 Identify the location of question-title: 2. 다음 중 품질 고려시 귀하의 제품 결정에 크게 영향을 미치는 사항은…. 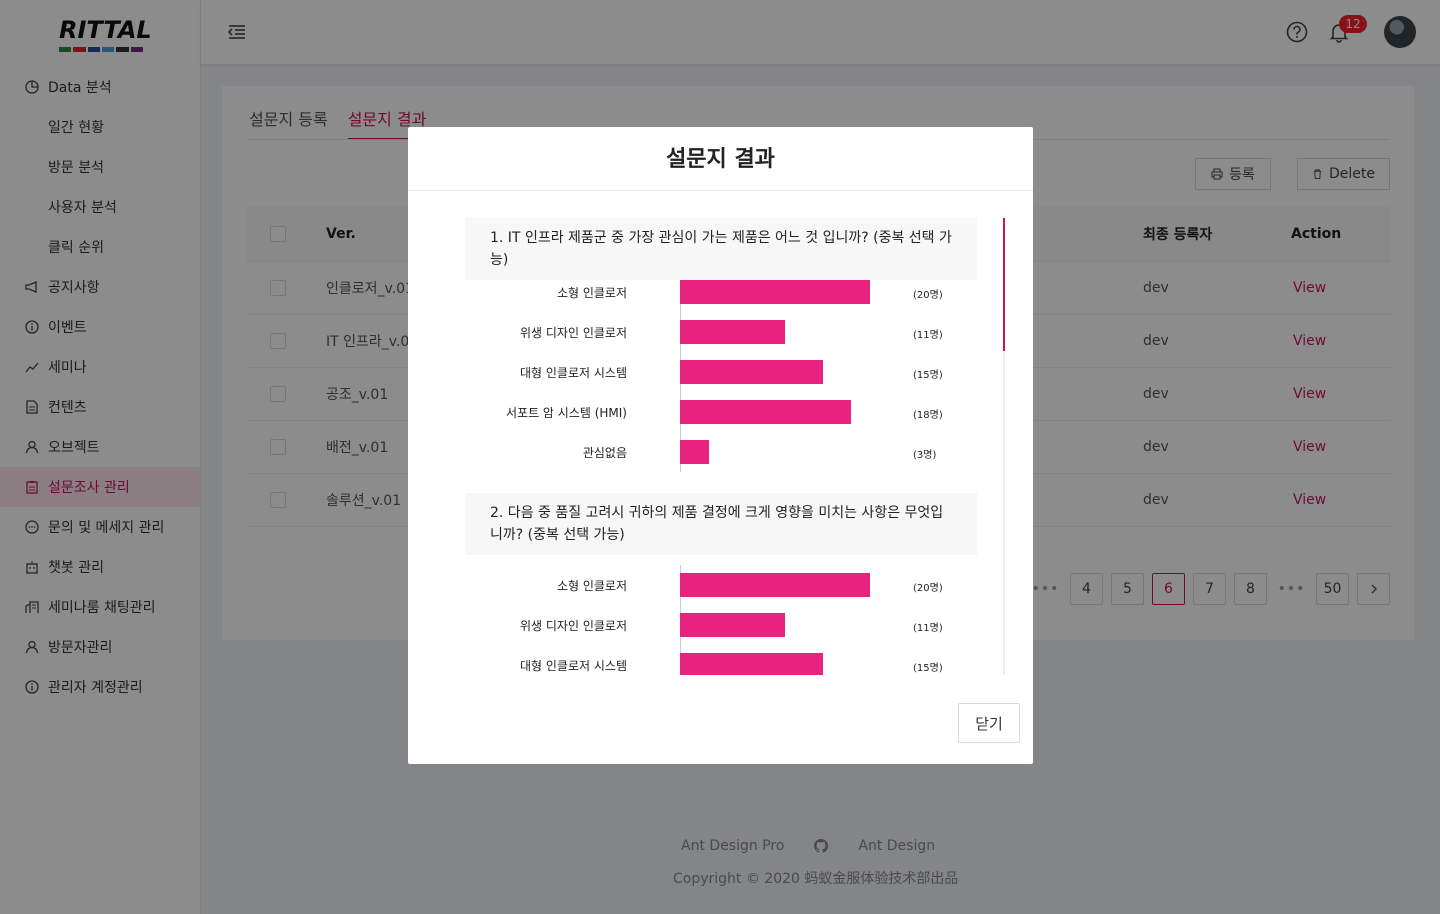
(721, 524).